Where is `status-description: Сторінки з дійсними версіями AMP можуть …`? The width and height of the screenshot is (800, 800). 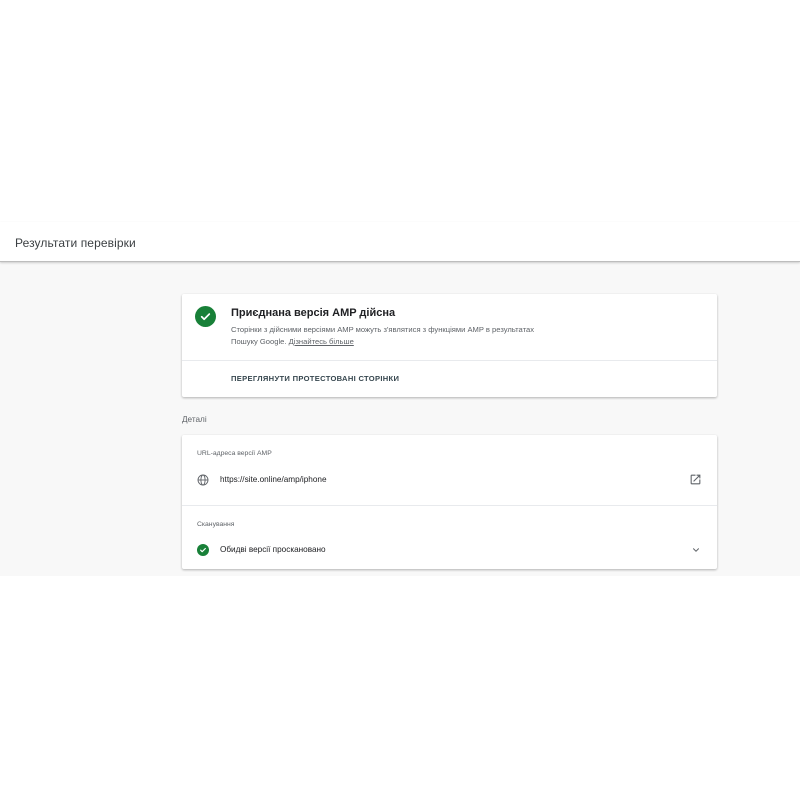
status-description: Сторінки з дійсними версіями AMP можуть … is located at coordinates (396, 336).